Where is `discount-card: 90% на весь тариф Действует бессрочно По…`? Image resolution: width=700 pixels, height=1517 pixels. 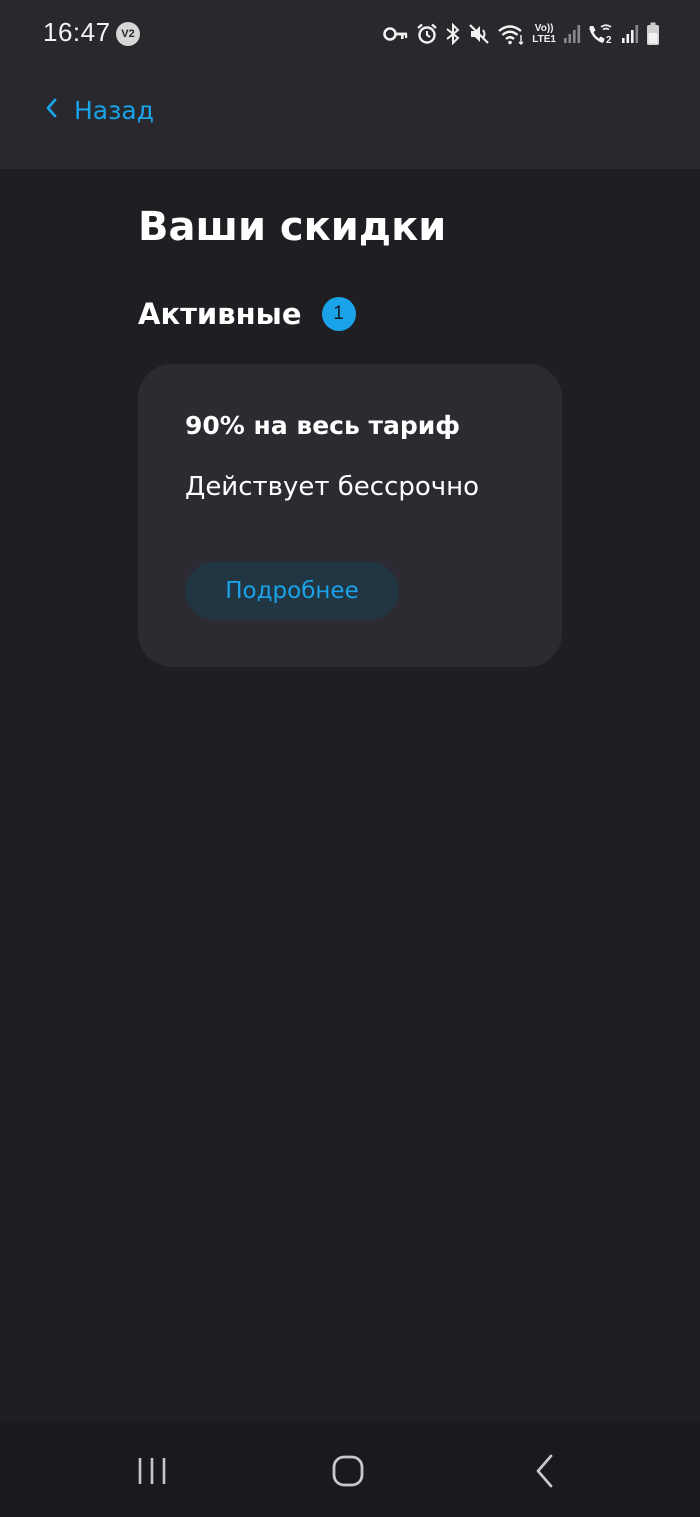 discount-card: 90% на весь тариф Действует бессрочно По… is located at coordinates (350, 515).